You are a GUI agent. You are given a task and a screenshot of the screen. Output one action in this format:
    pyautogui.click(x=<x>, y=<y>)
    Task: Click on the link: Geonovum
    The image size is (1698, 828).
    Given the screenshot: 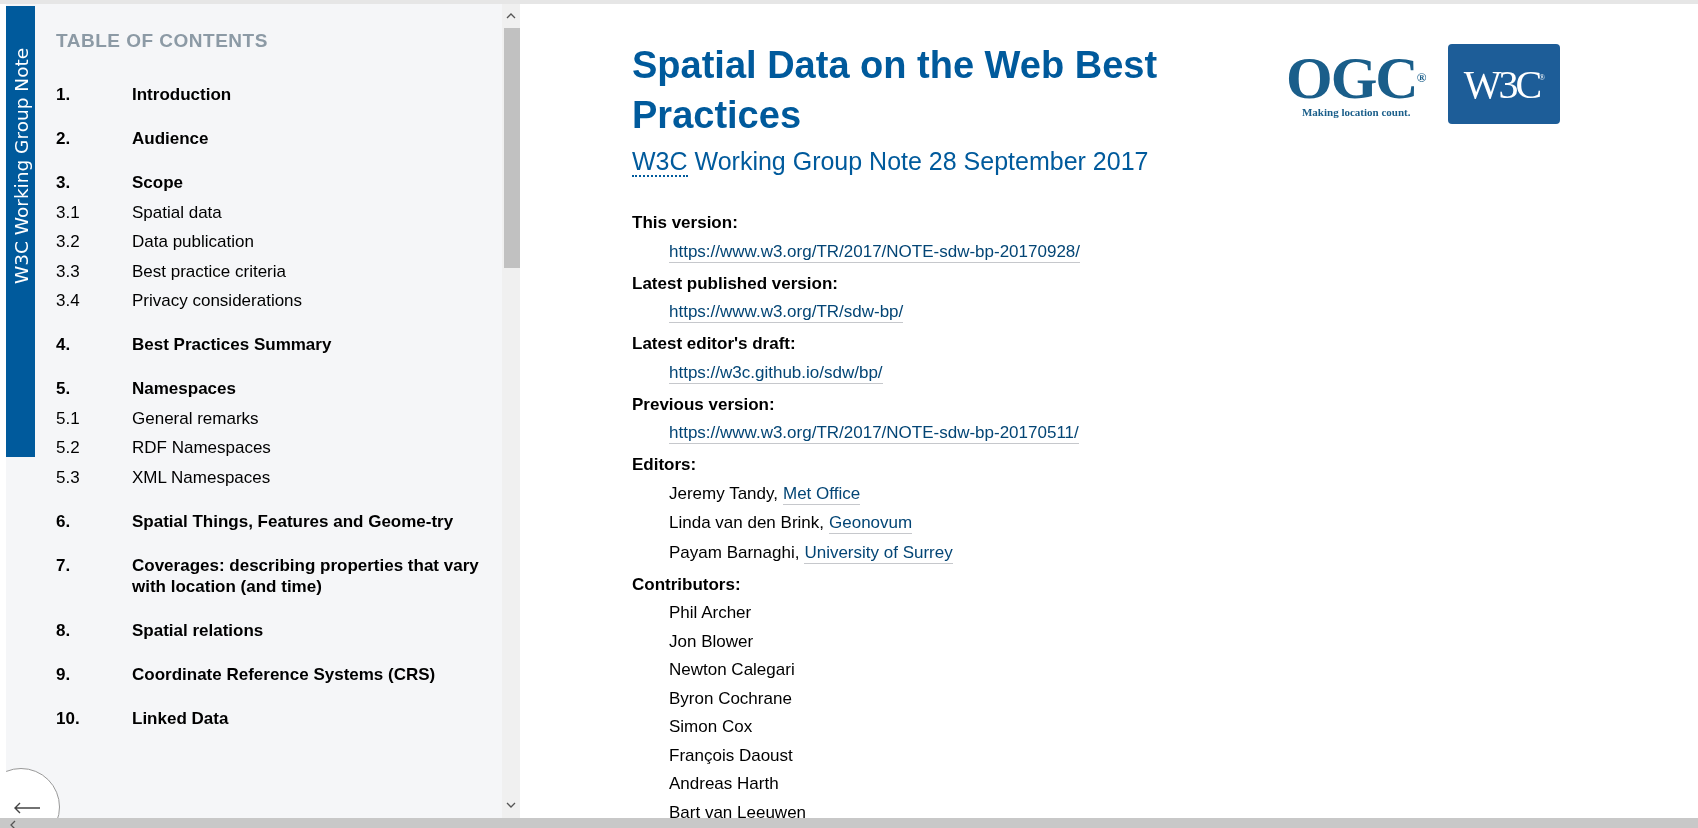 What is the action you would take?
    pyautogui.click(x=871, y=523)
    